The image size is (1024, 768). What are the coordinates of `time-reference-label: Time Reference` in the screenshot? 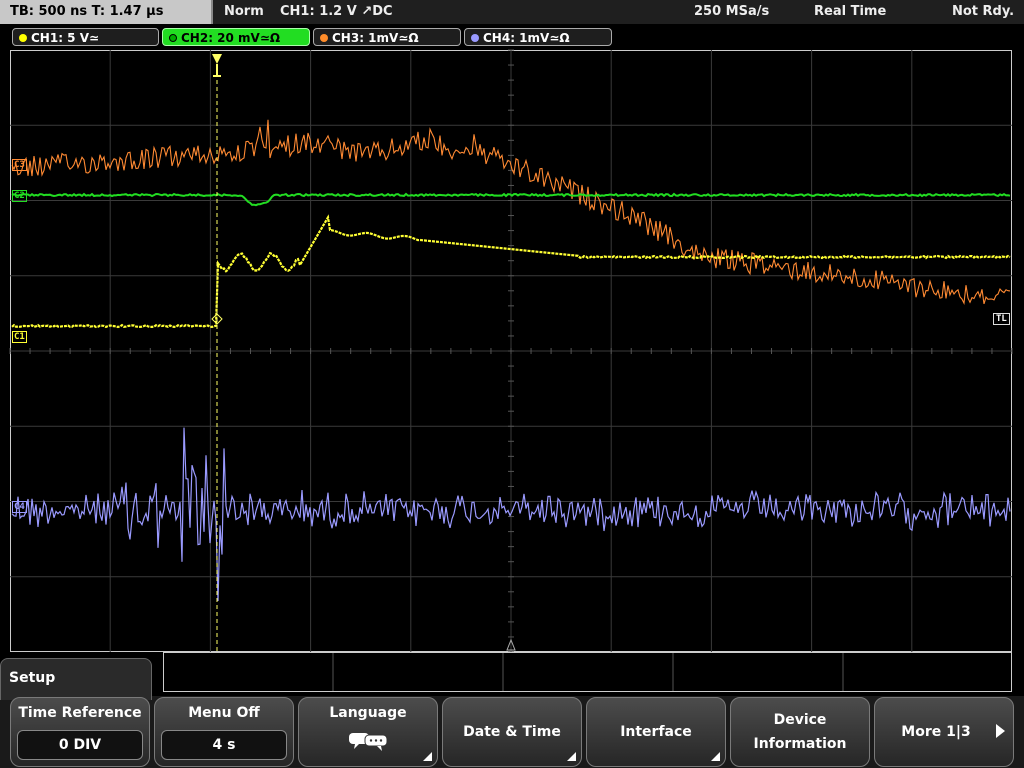 It's located at (80, 713).